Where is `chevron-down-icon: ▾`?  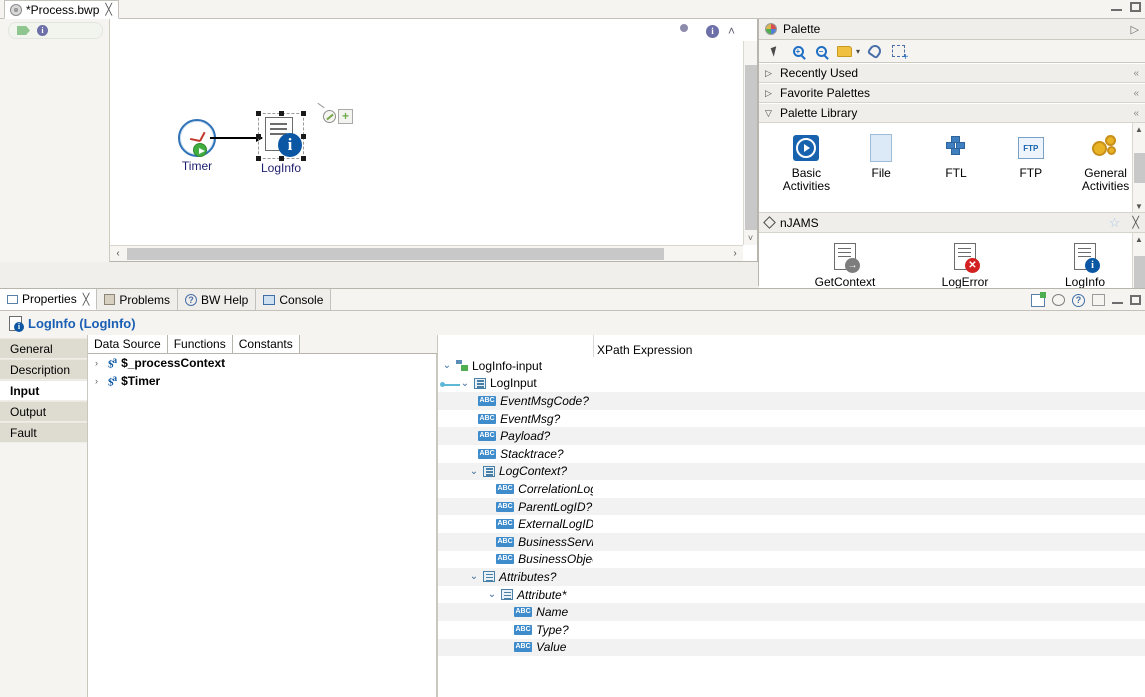
chevron-down-icon: ▾ is located at coordinates (858, 51).